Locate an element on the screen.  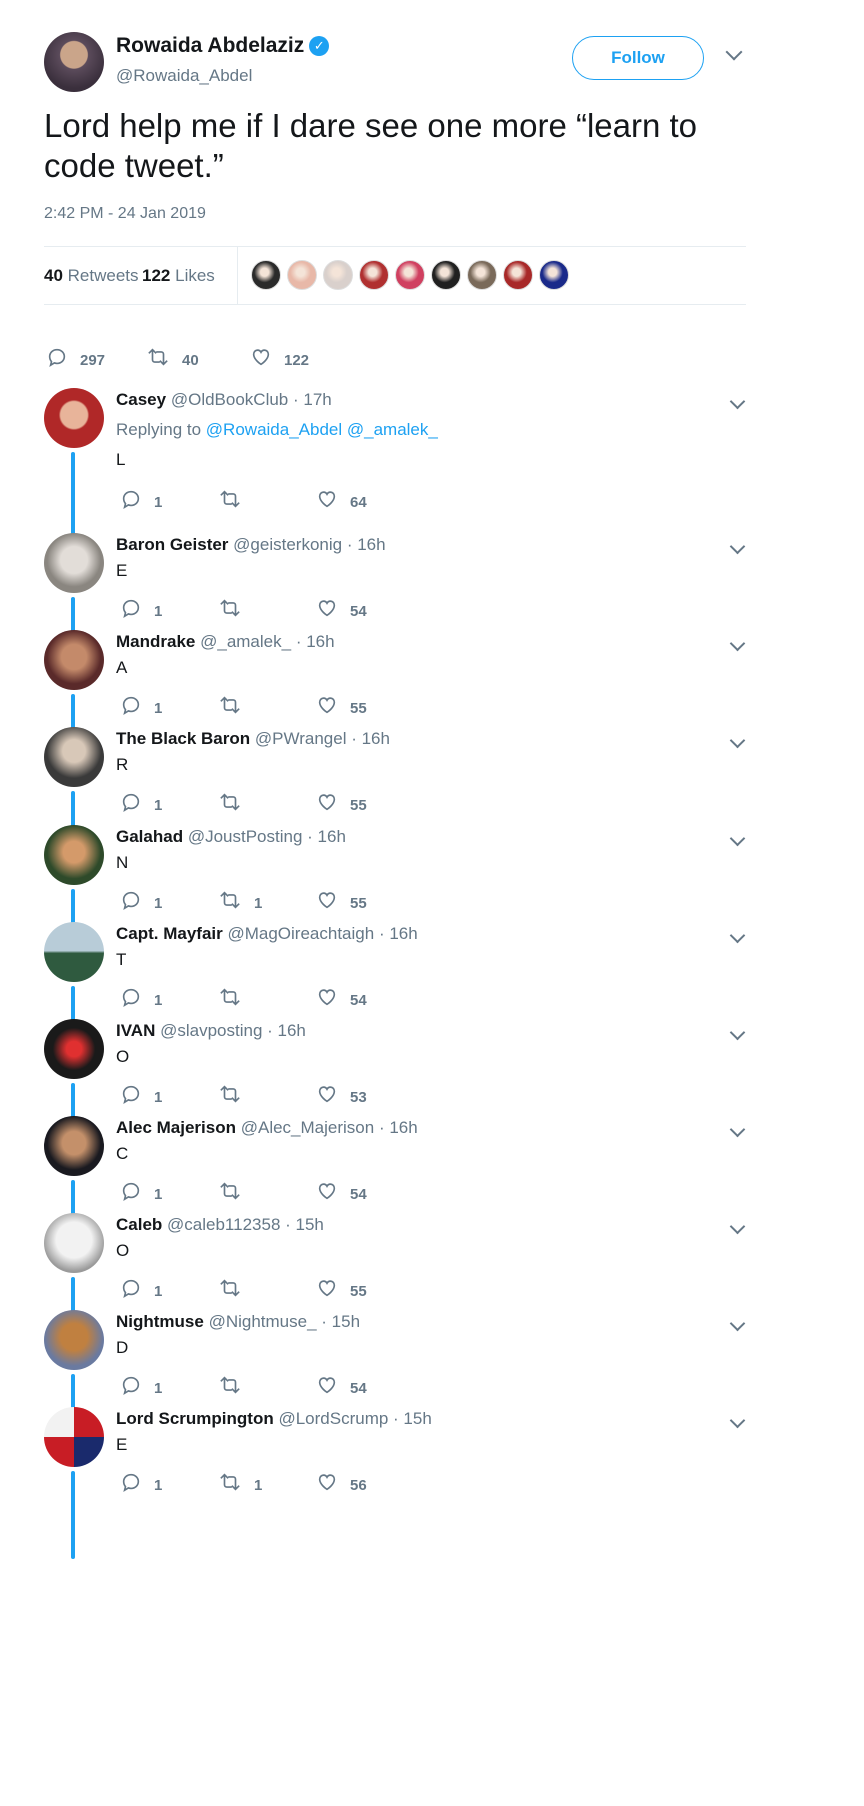
reply-author-handle: @Nightmuse_ is located at coordinates (263, 1321).